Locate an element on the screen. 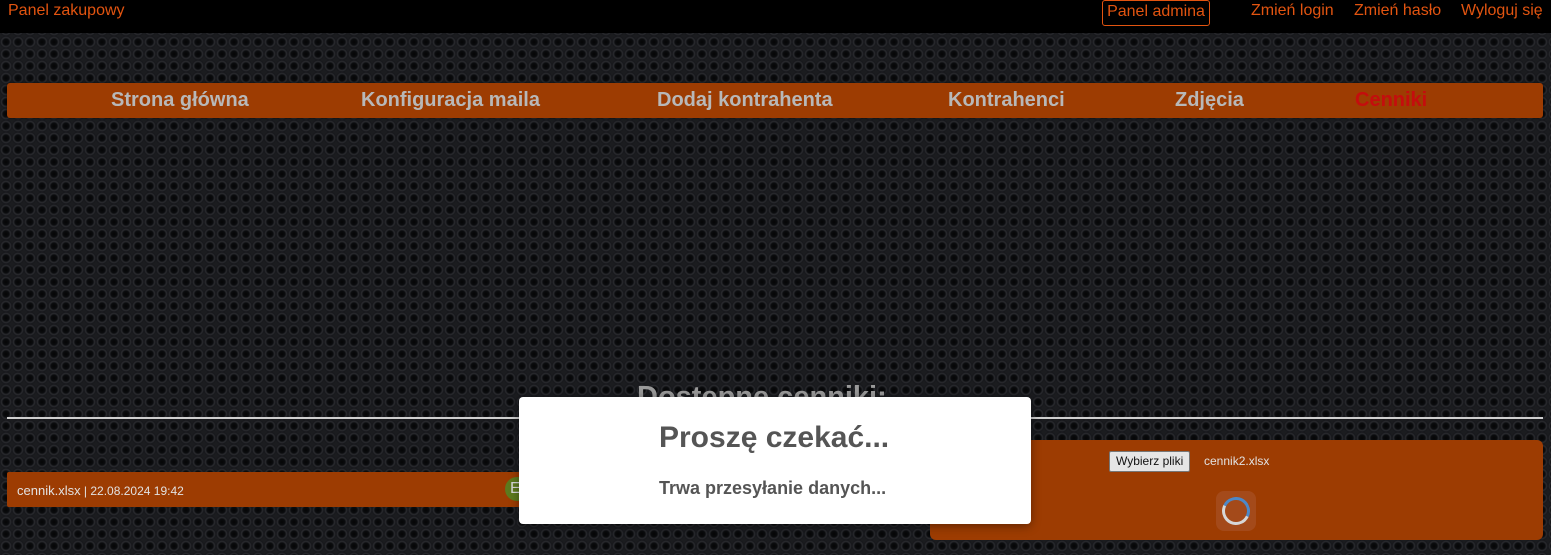  file-name: cennik.xlsx is located at coordinates (49, 490).